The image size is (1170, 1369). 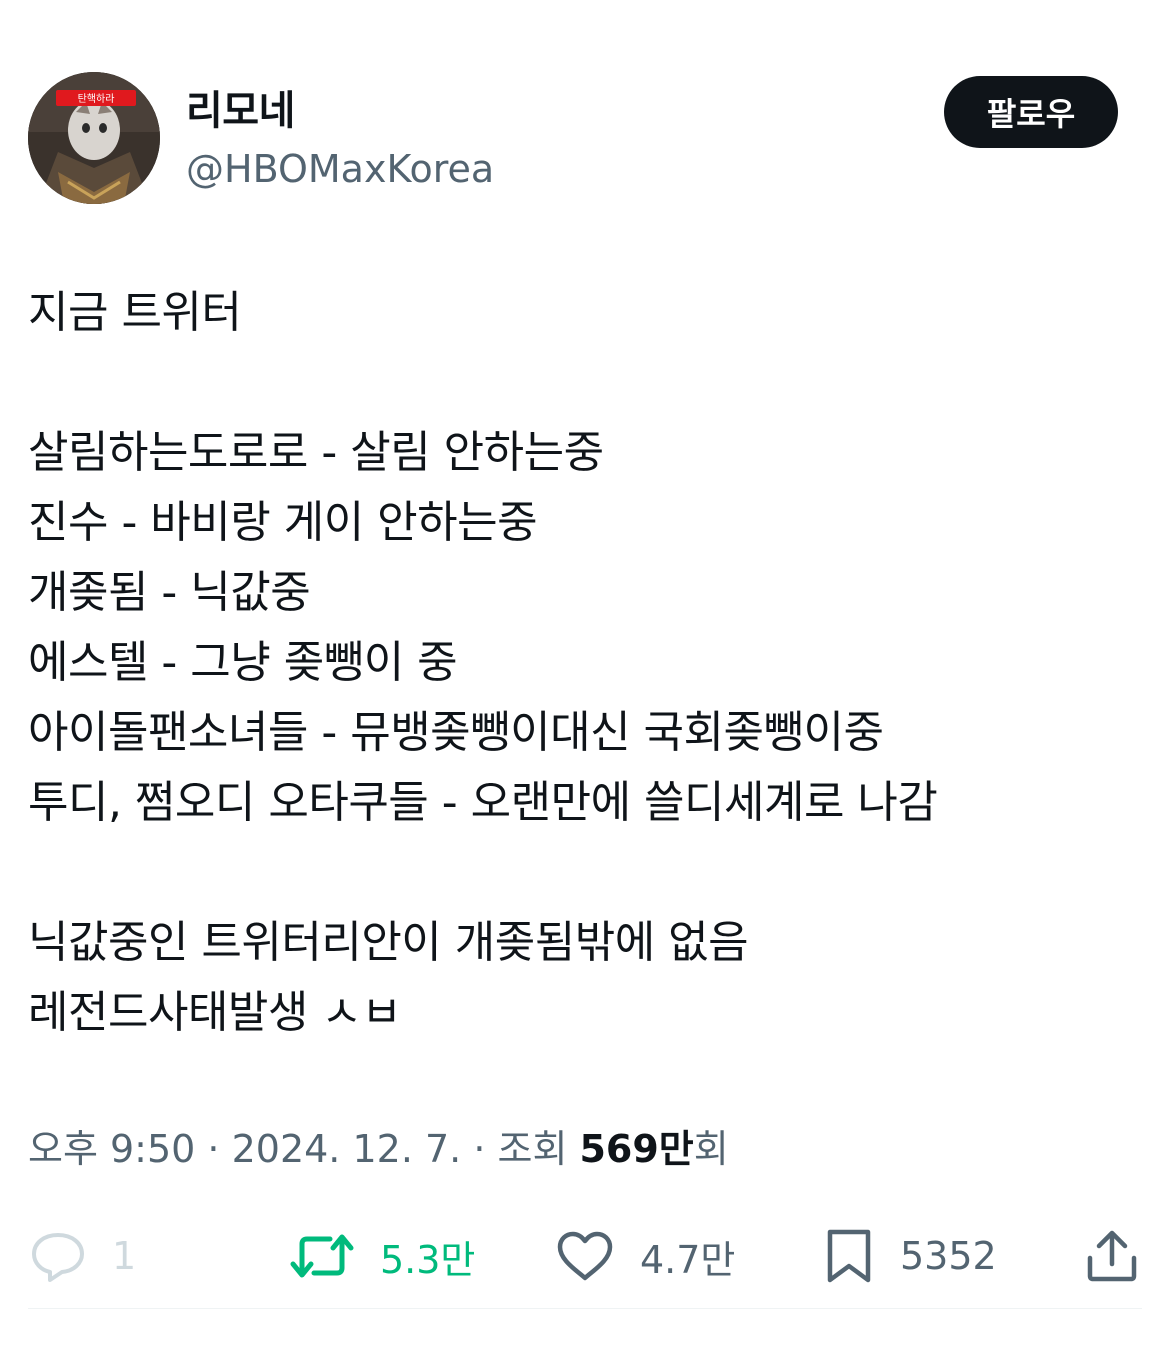 I want to click on views-prefix: 조회, so click(x=538, y=1149).